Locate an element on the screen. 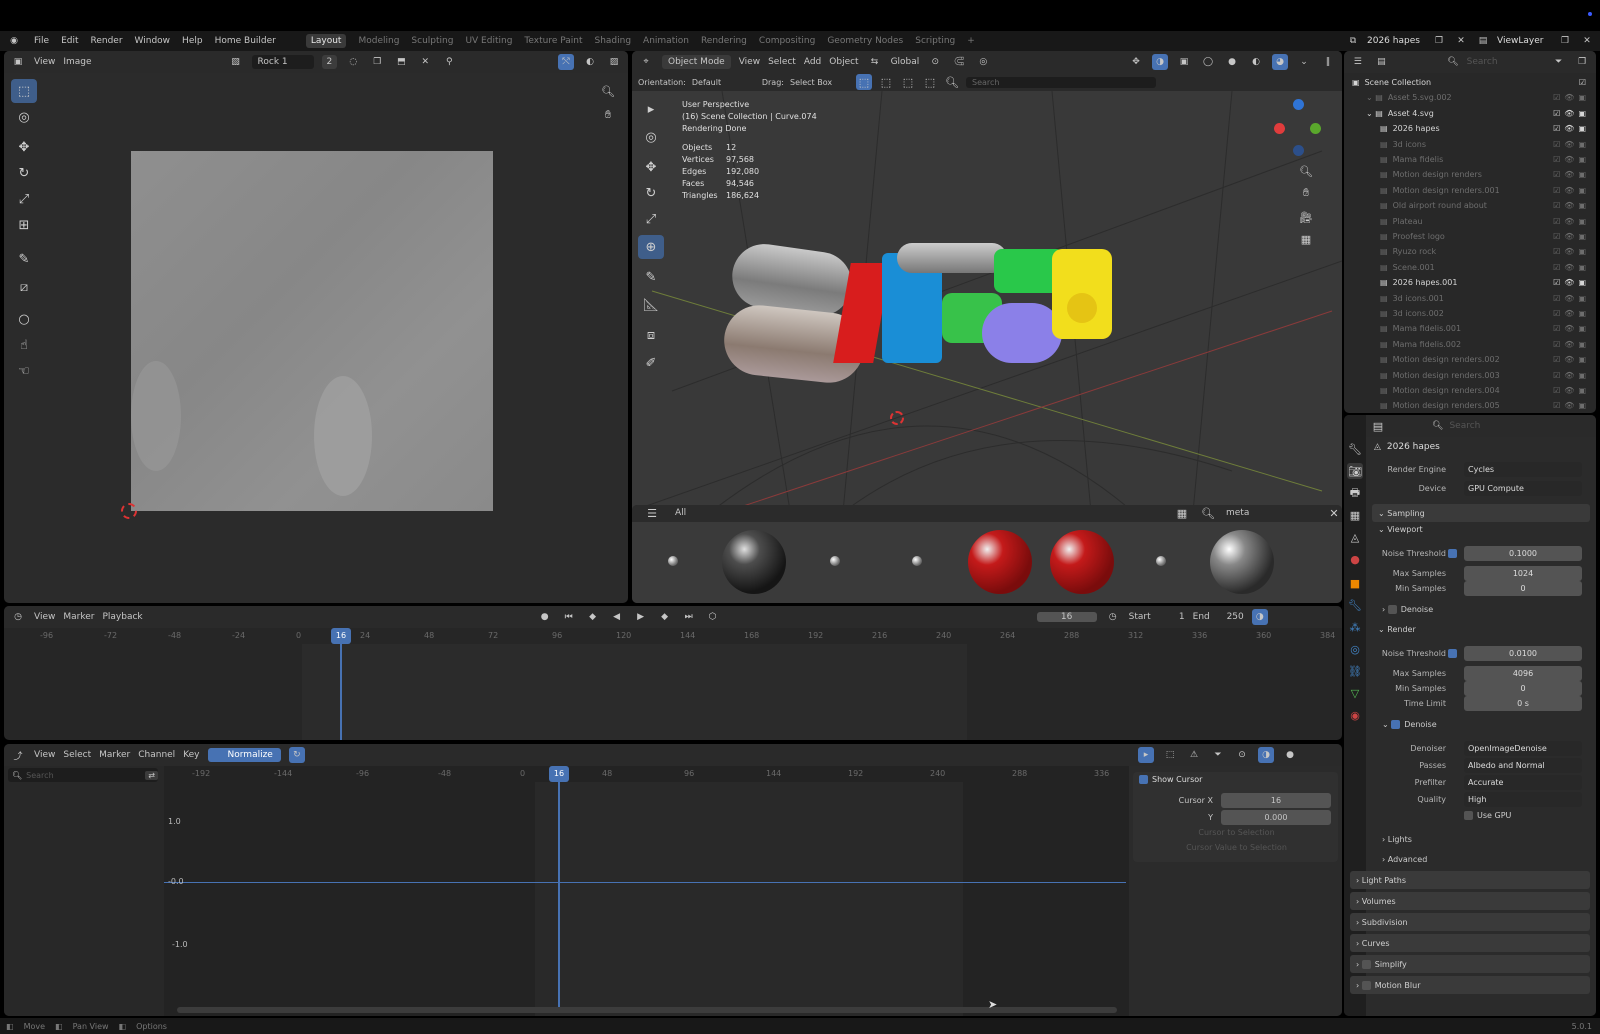  channel-filter-icon: ⇄ is located at coordinates (151, 775).